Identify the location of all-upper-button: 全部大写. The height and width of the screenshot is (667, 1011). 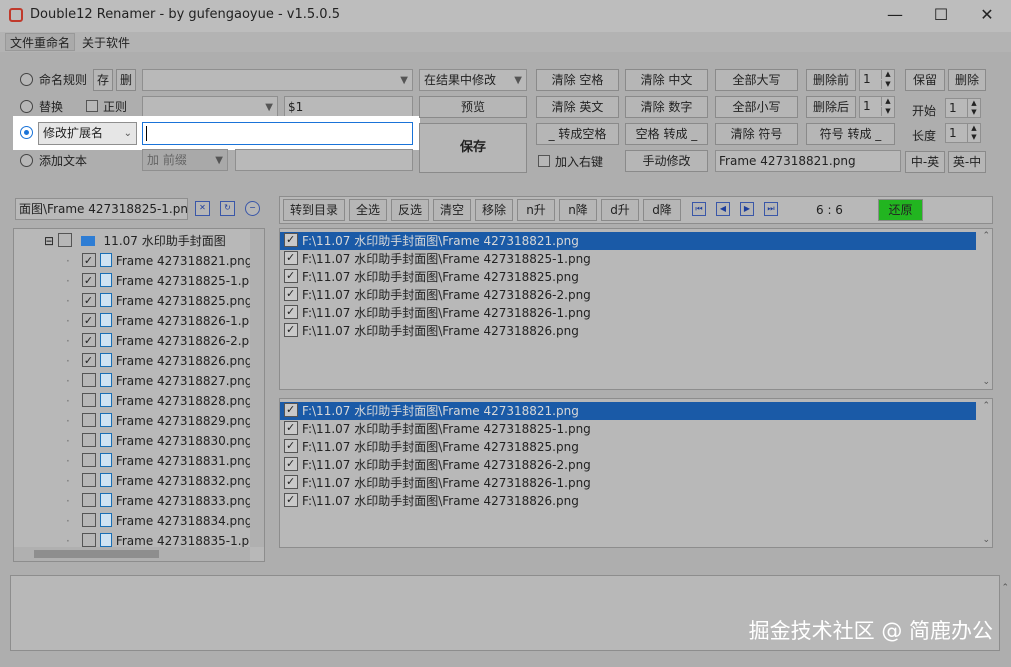
(756, 80).